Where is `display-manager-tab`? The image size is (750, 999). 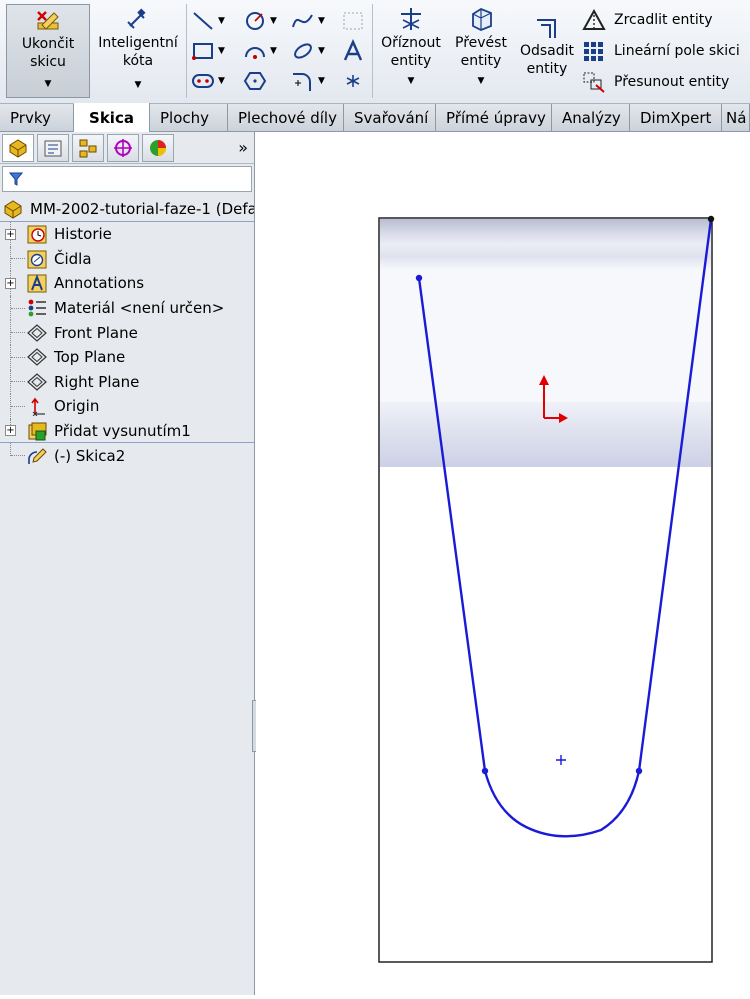
display-manager-tab is located at coordinates (158, 147).